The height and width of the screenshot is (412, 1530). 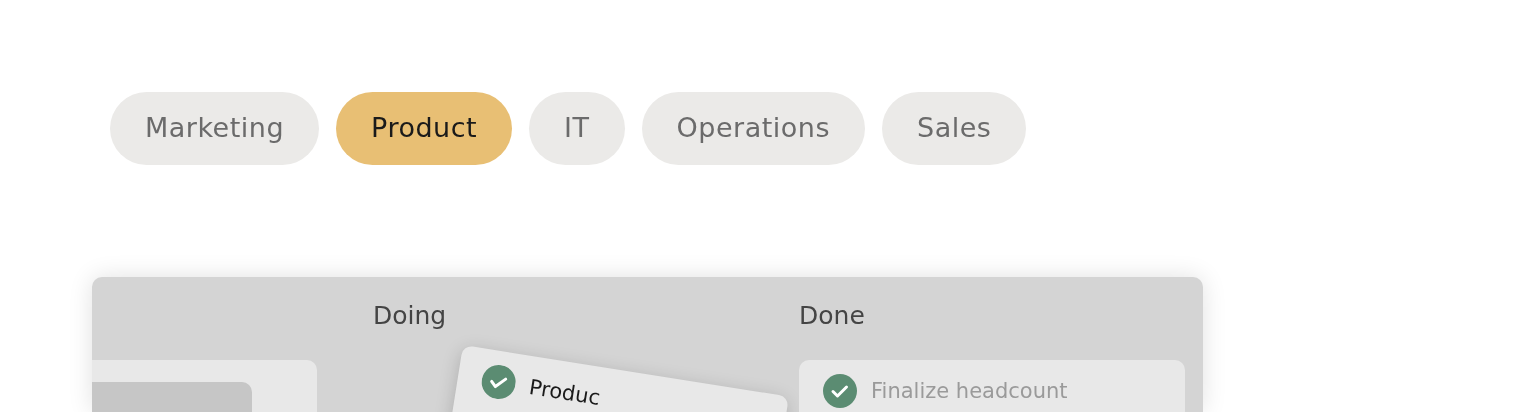 What do you see at coordinates (969, 391) in the screenshot?
I see `task-title: Finalize headcount` at bounding box center [969, 391].